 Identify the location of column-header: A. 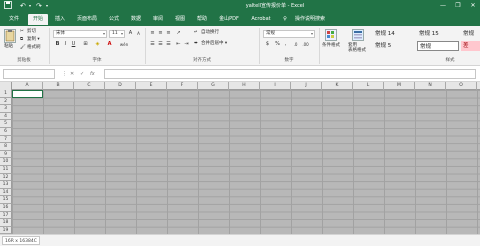
(27, 86).